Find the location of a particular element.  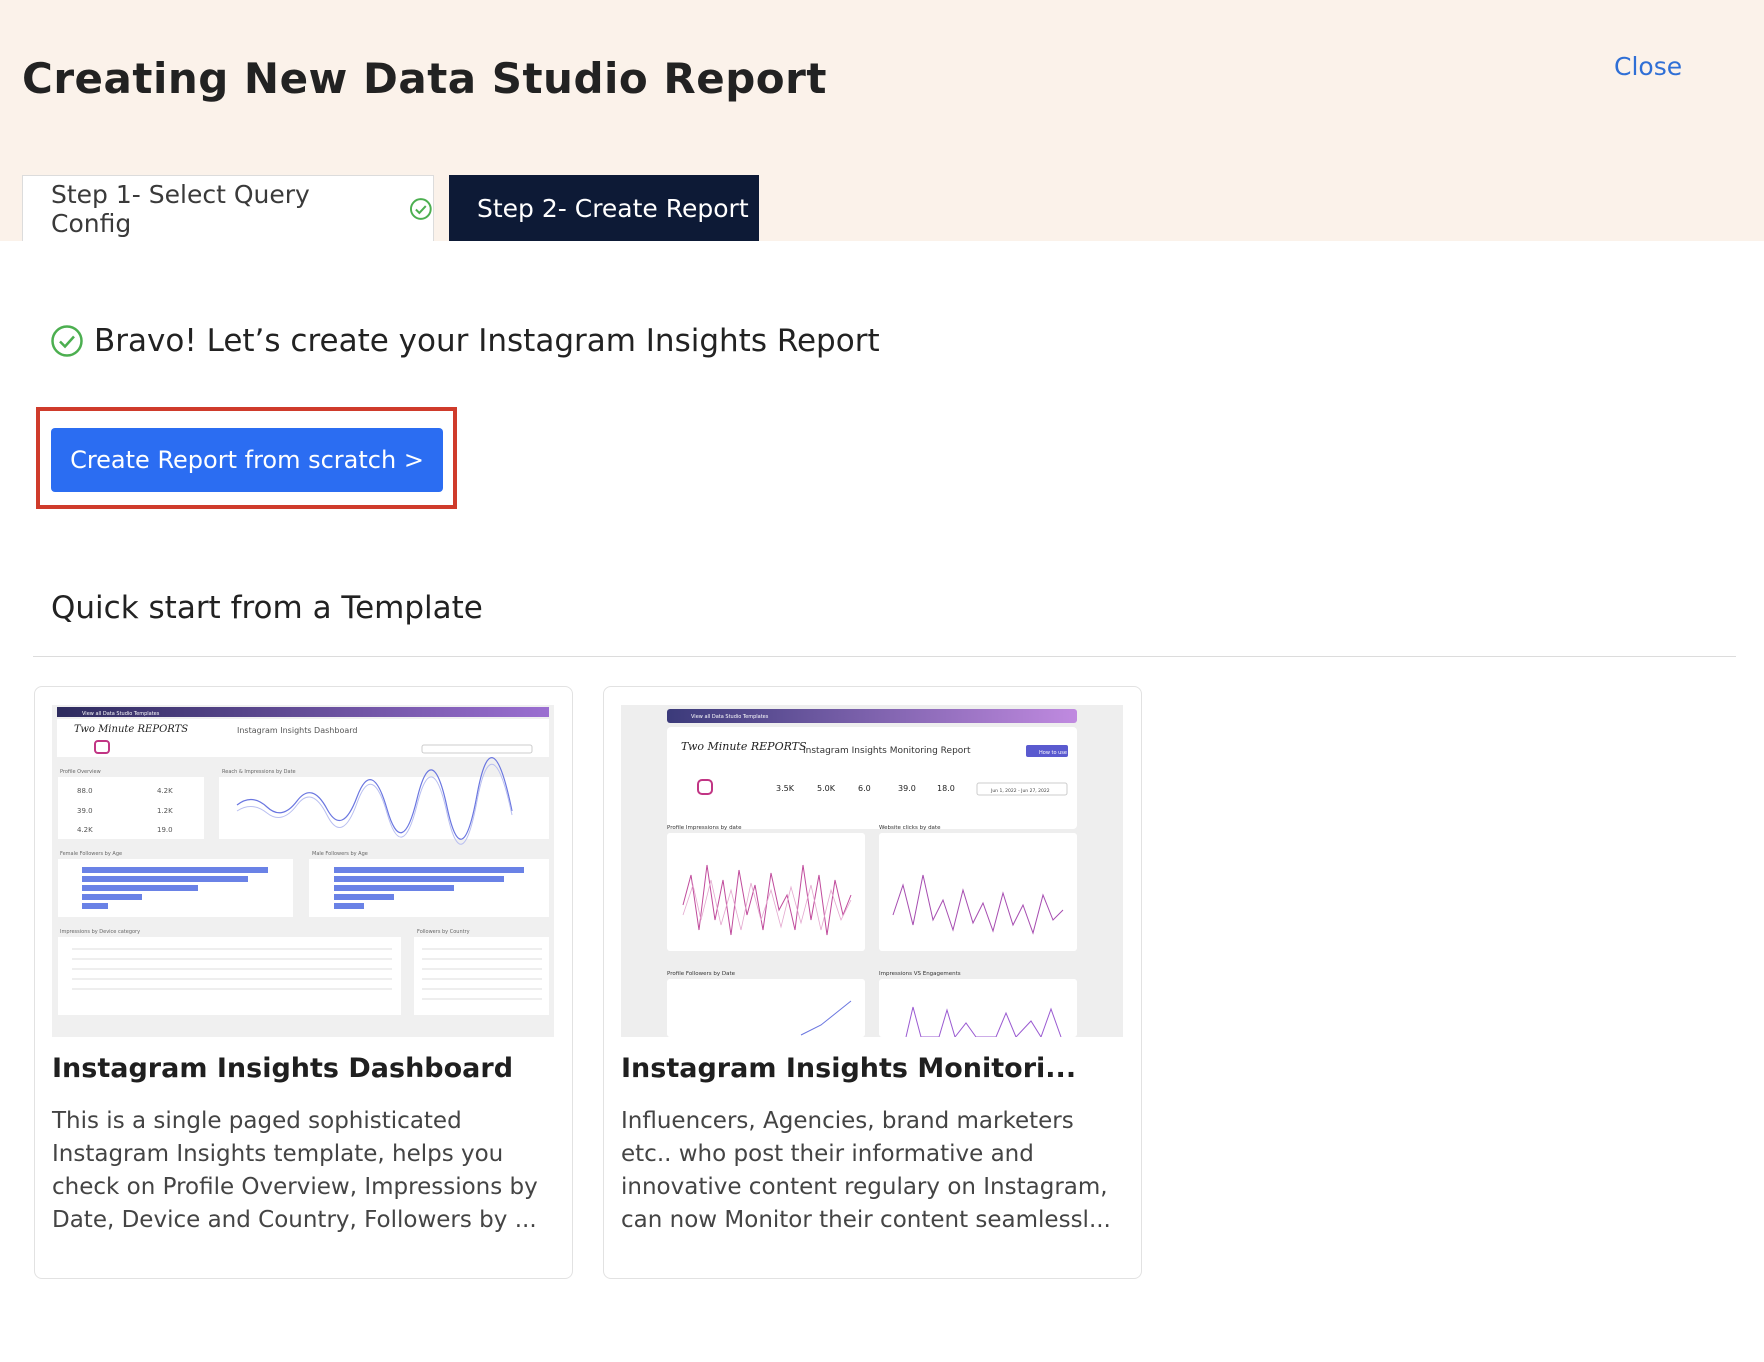

thumb-panel-label: Female Followers by Age is located at coordinates (91, 854).